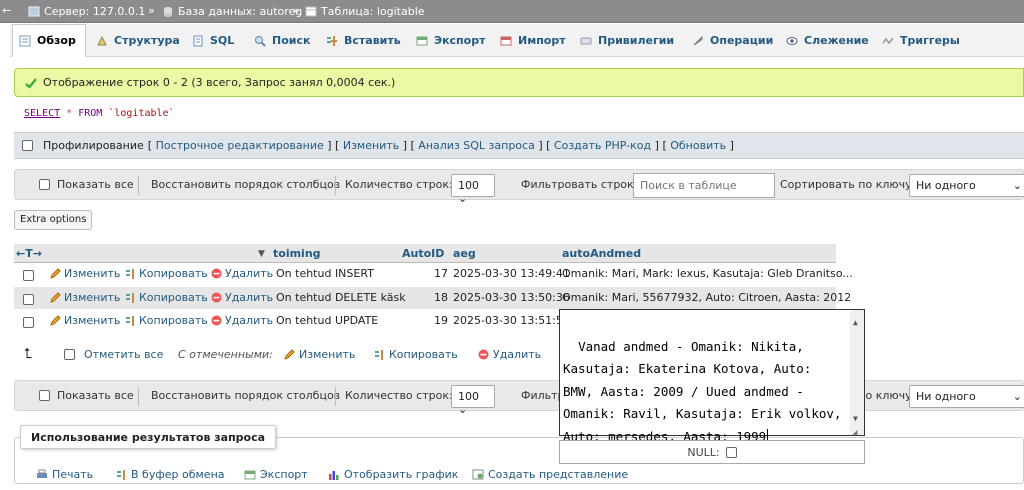 The image size is (1024, 490). Describe the element at coordinates (542, 40) in the screenshot. I see `tab-import-label: Импорт` at that location.